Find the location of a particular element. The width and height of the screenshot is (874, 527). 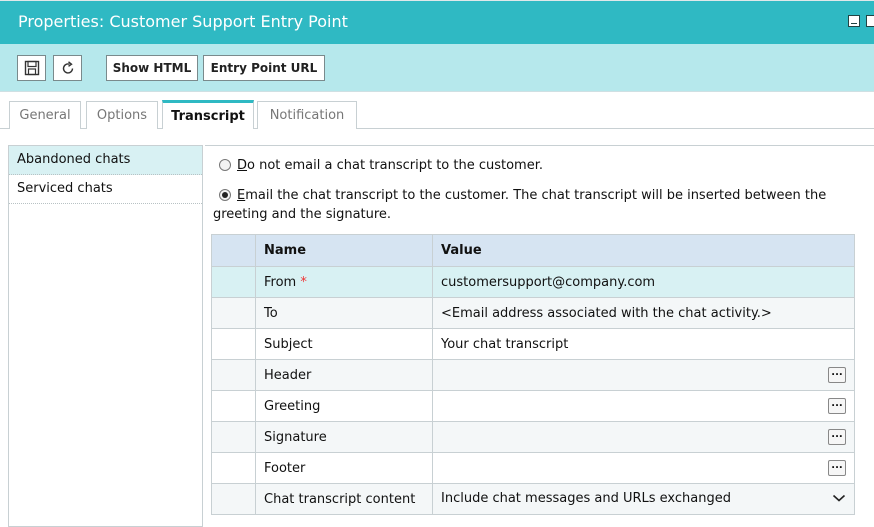

grid-header-row: Name Value is located at coordinates (533, 250).